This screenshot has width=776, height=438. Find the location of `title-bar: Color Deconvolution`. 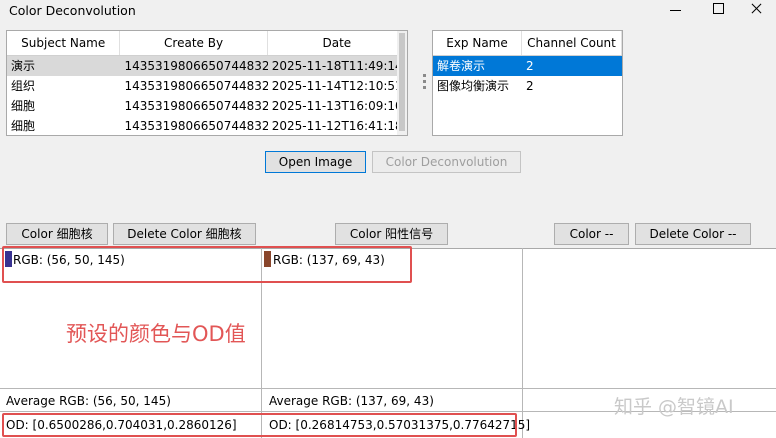

title-bar: Color Deconvolution is located at coordinates (388, 11).